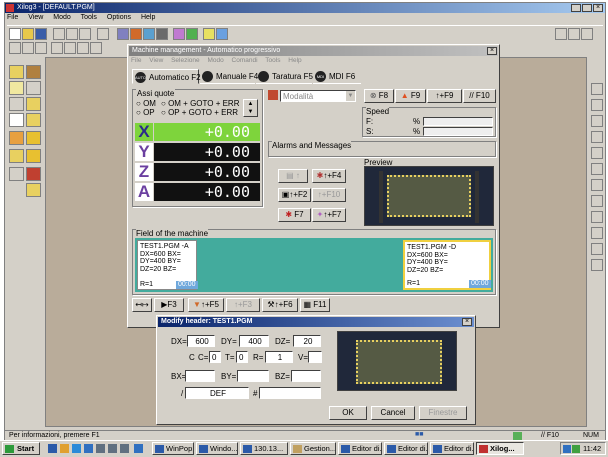 This screenshot has height=457, width=608. Describe the element at coordinates (272, 60) in the screenshot. I see `mm-menu-tools: Tools` at that location.